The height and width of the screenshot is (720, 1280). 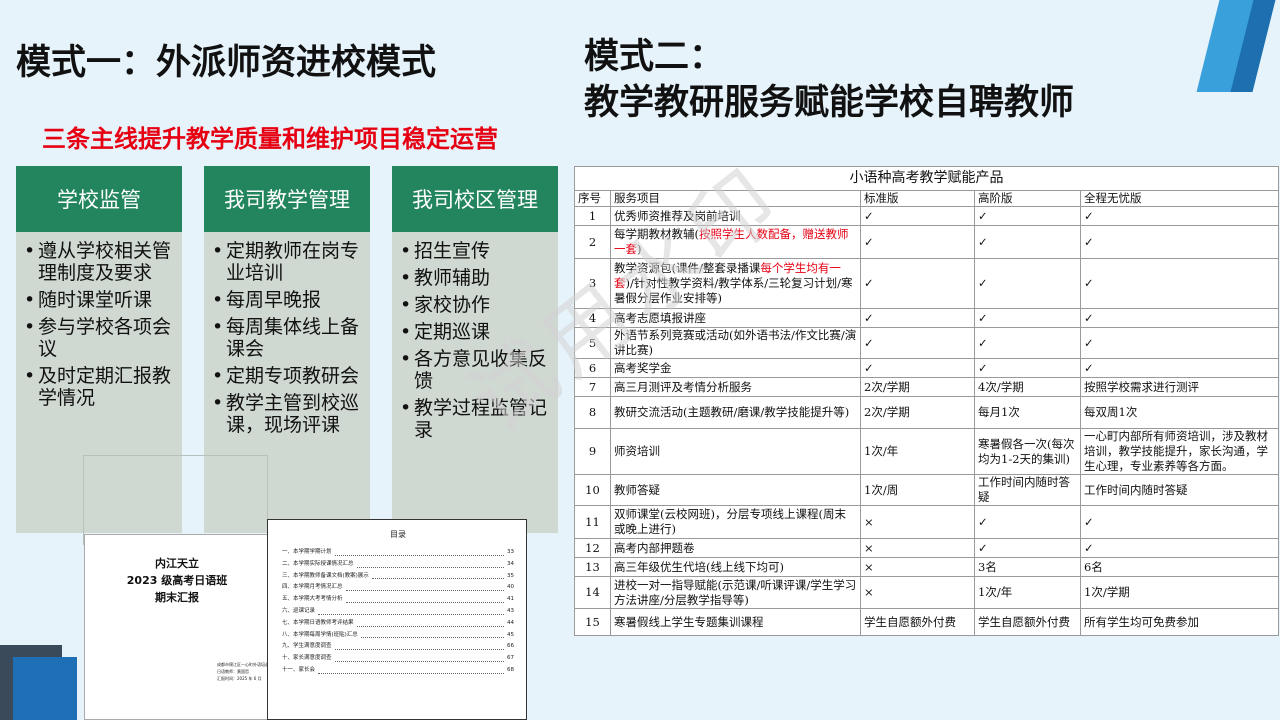 What do you see at coordinates (917, 522) in the screenshot?
I see `standard-cell: ×` at bounding box center [917, 522].